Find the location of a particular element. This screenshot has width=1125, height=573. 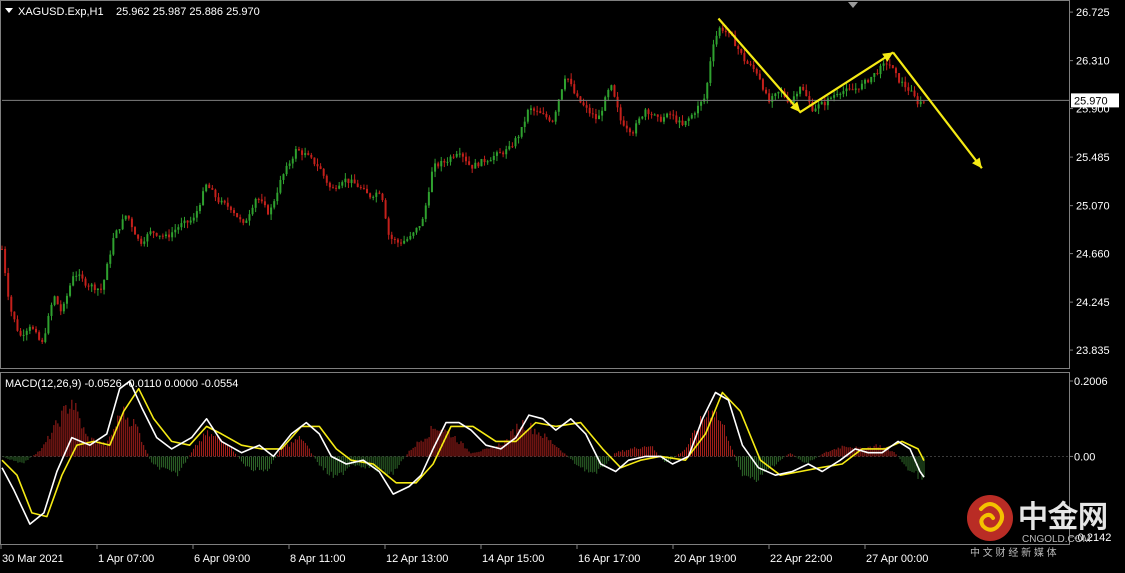

price-tick-label: 26.725 is located at coordinates (1093, 13).